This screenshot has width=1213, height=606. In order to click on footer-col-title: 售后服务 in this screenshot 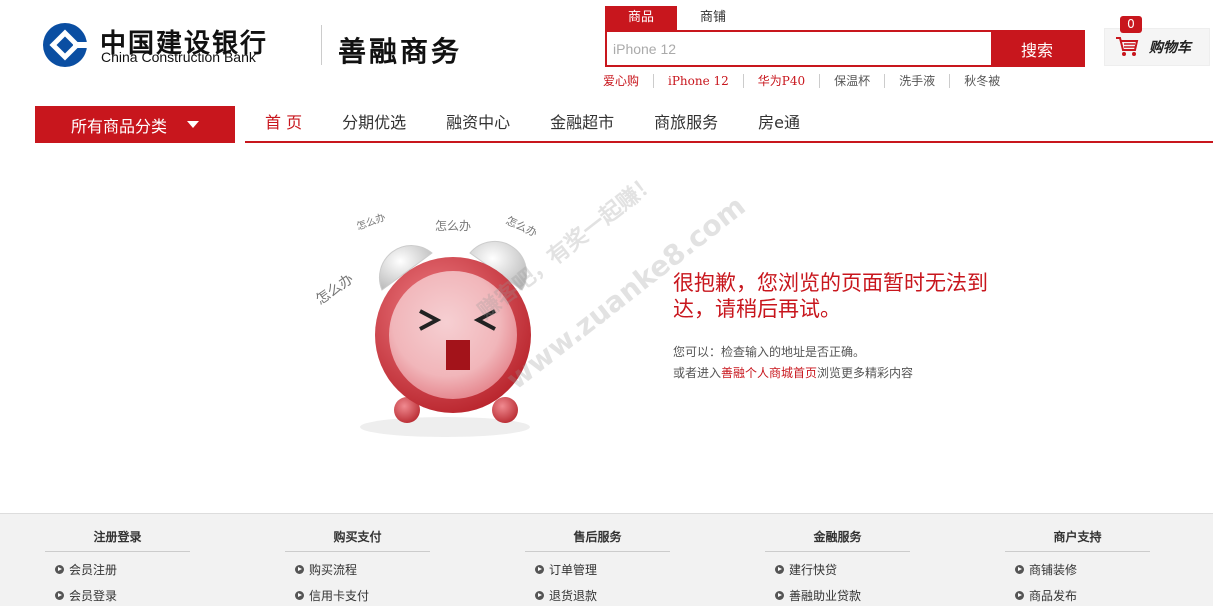, I will do `click(597, 540)`.